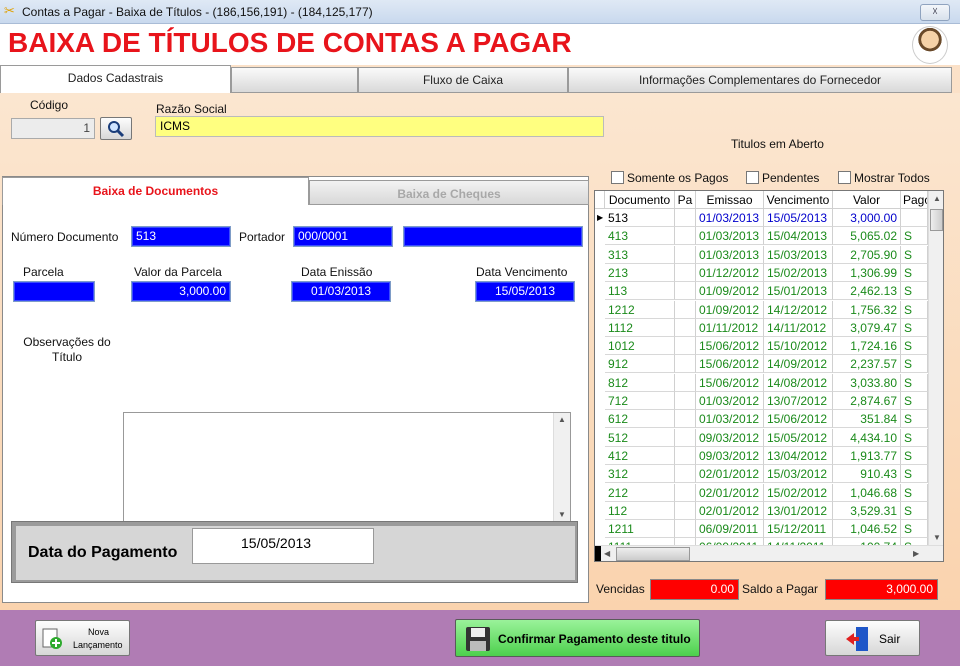 The height and width of the screenshot is (666, 960). I want to click on table-cell: 15/02/2013, so click(798, 272).